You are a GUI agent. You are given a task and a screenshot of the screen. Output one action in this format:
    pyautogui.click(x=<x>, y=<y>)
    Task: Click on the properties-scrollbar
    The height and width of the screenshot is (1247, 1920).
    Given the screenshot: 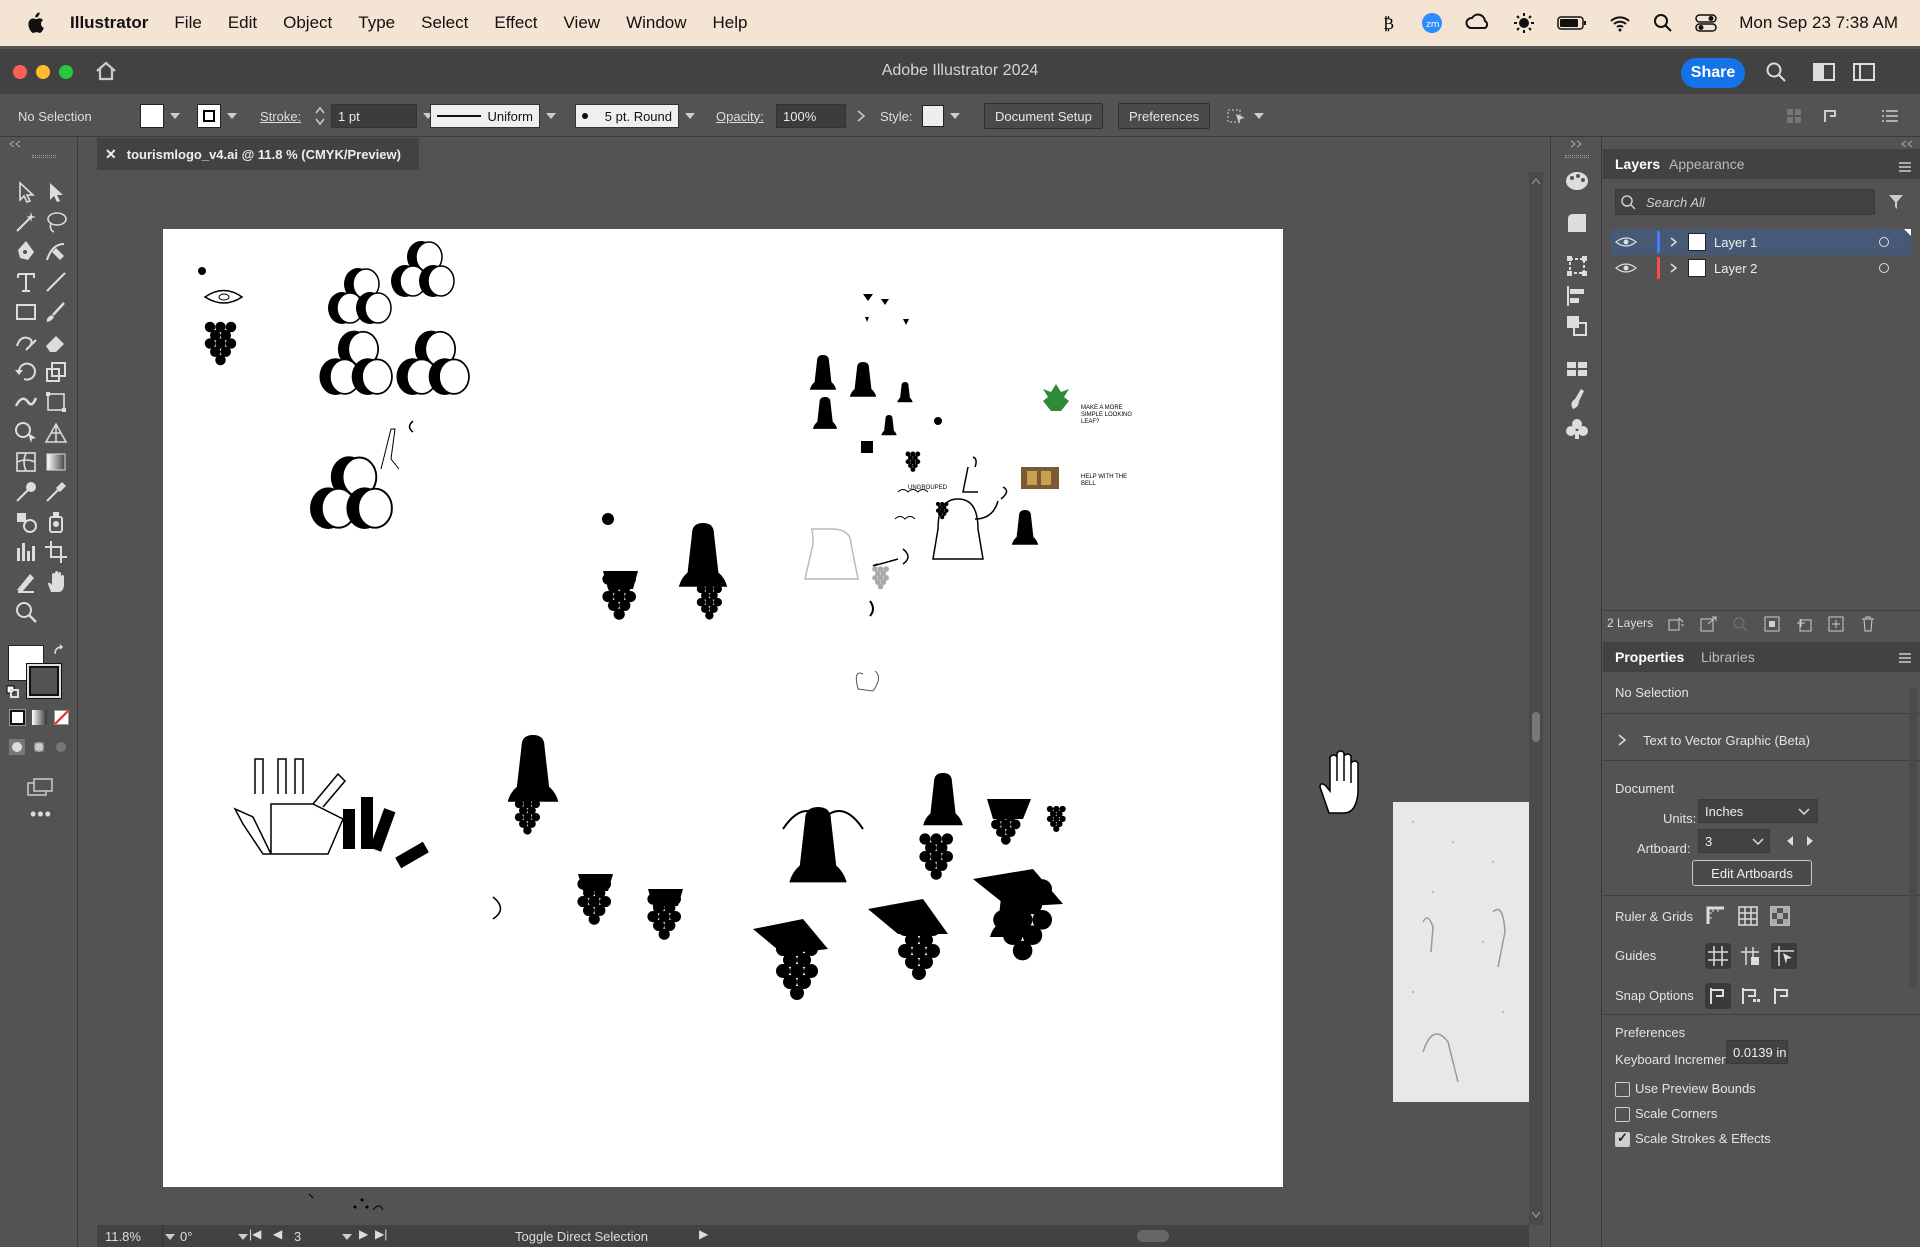 What is the action you would take?
    pyautogui.click(x=1913, y=837)
    